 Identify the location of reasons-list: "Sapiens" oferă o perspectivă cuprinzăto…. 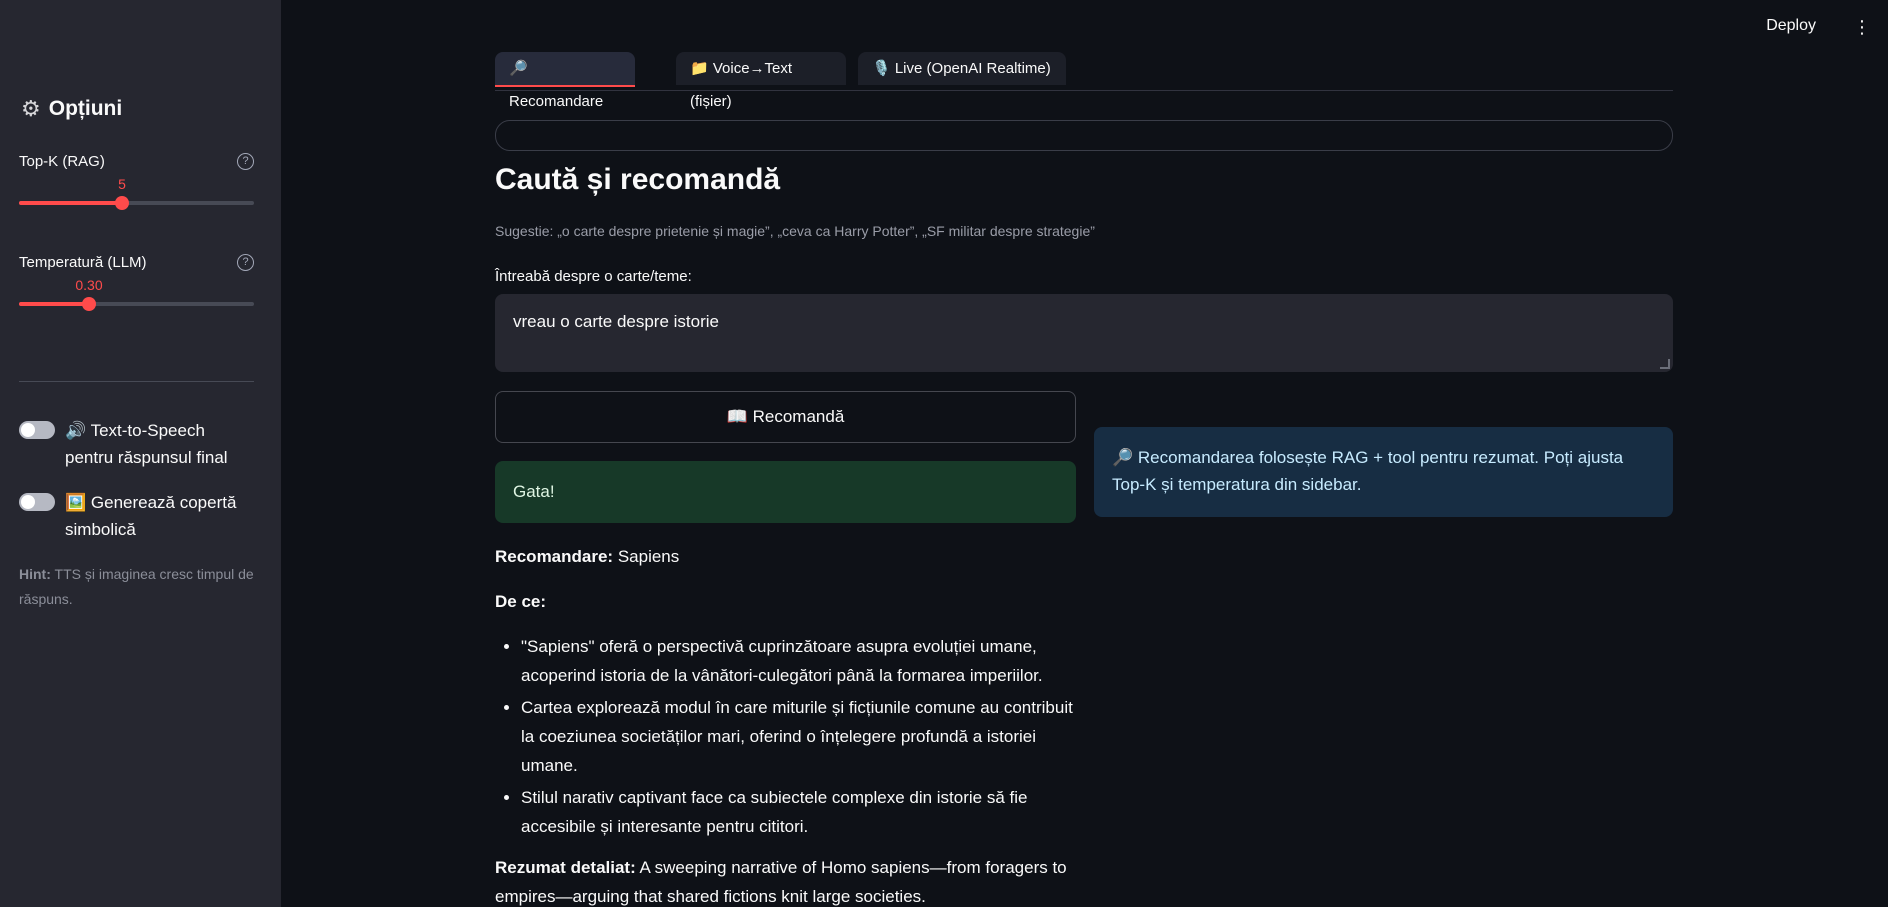
(790, 736).